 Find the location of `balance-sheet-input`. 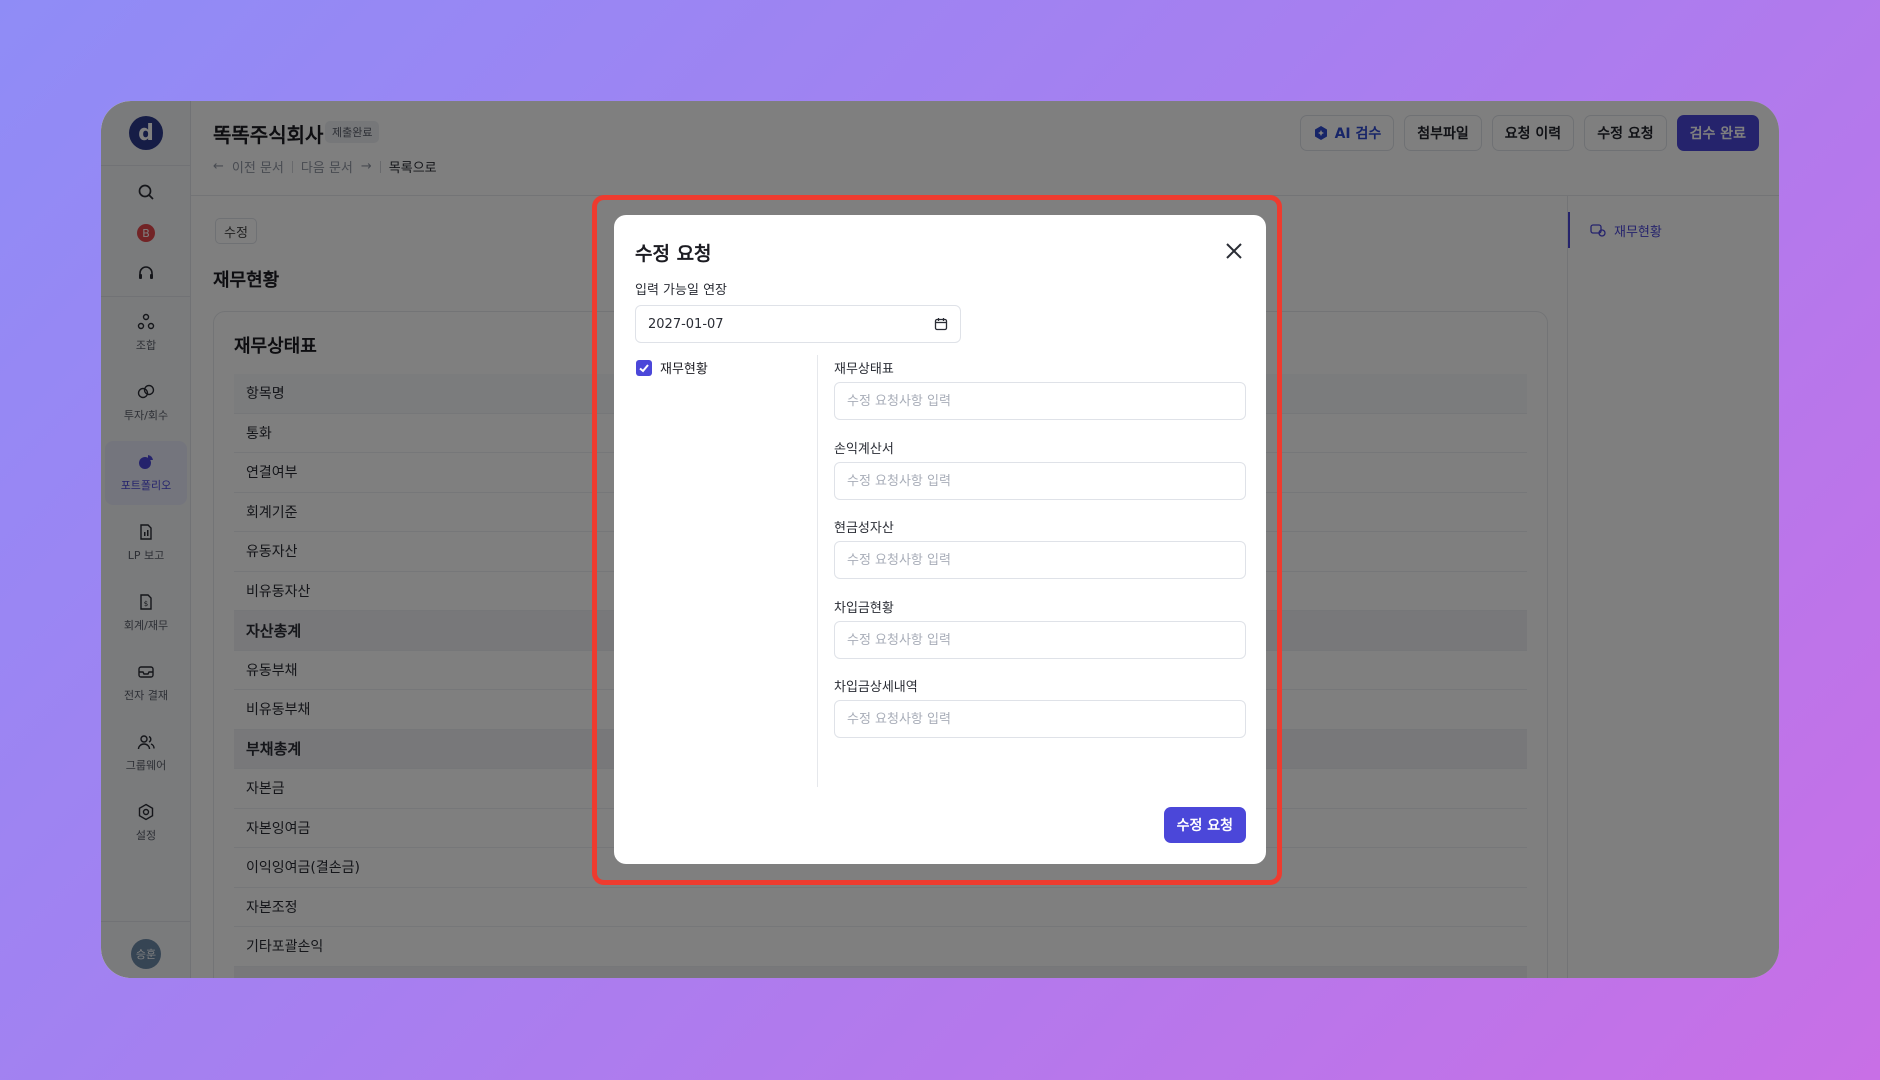

balance-sheet-input is located at coordinates (1040, 401).